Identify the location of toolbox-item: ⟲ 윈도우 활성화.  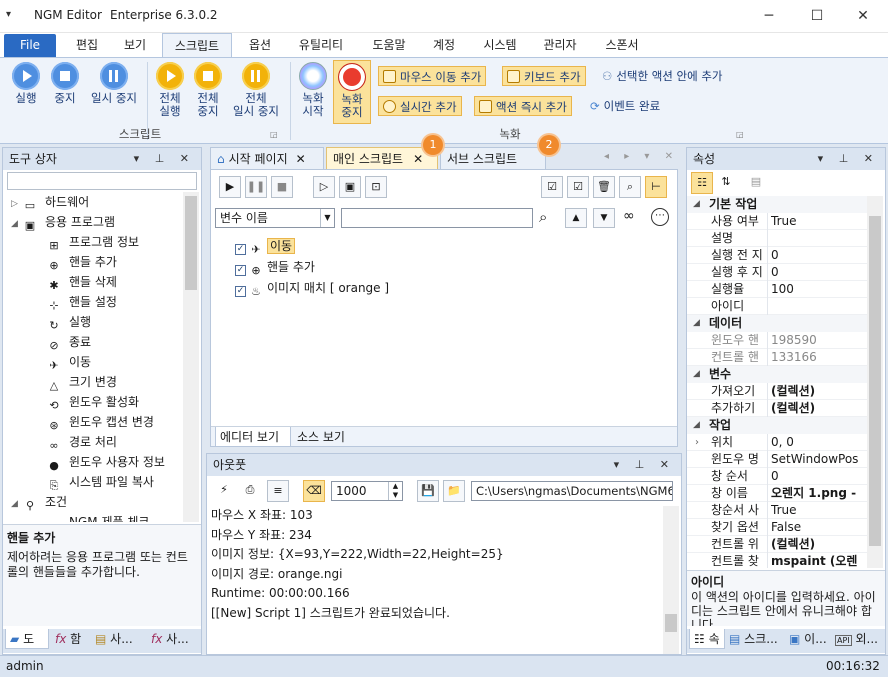
(93, 402).